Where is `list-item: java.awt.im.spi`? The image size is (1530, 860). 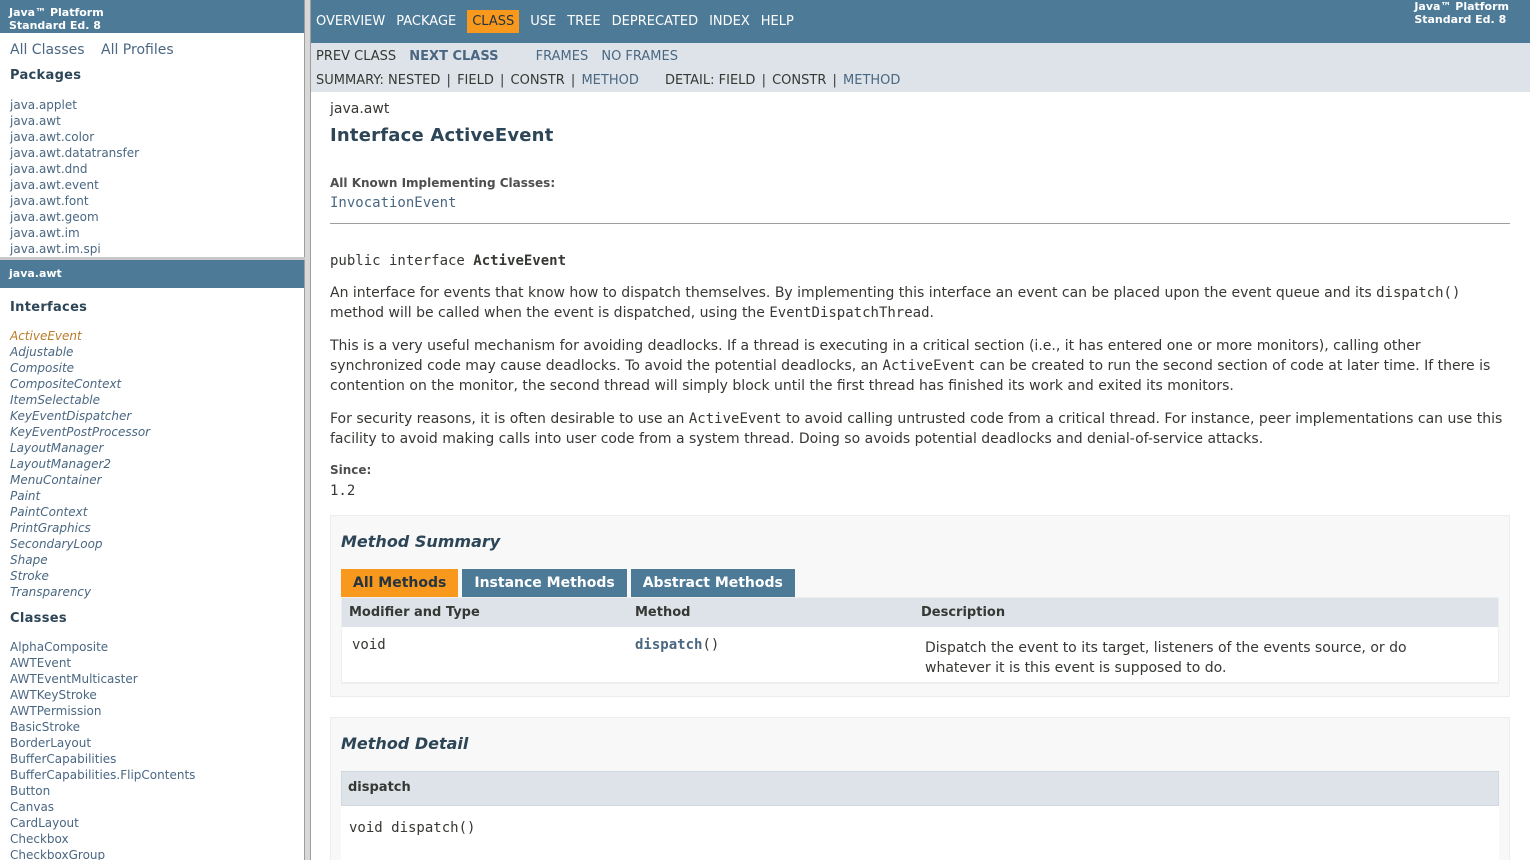 list-item: java.awt.im.spi is located at coordinates (152, 249).